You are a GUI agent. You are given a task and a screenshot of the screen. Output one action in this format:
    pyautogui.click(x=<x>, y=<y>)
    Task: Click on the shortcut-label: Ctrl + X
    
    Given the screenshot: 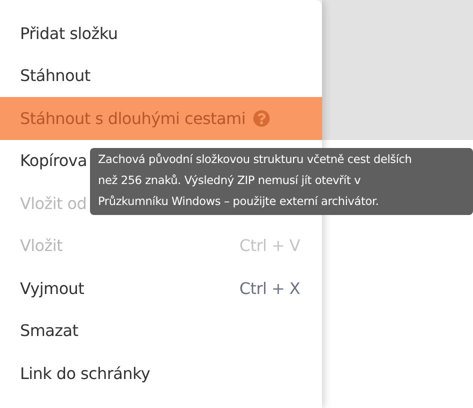 What is the action you would take?
    pyautogui.click(x=269, y=288)
    